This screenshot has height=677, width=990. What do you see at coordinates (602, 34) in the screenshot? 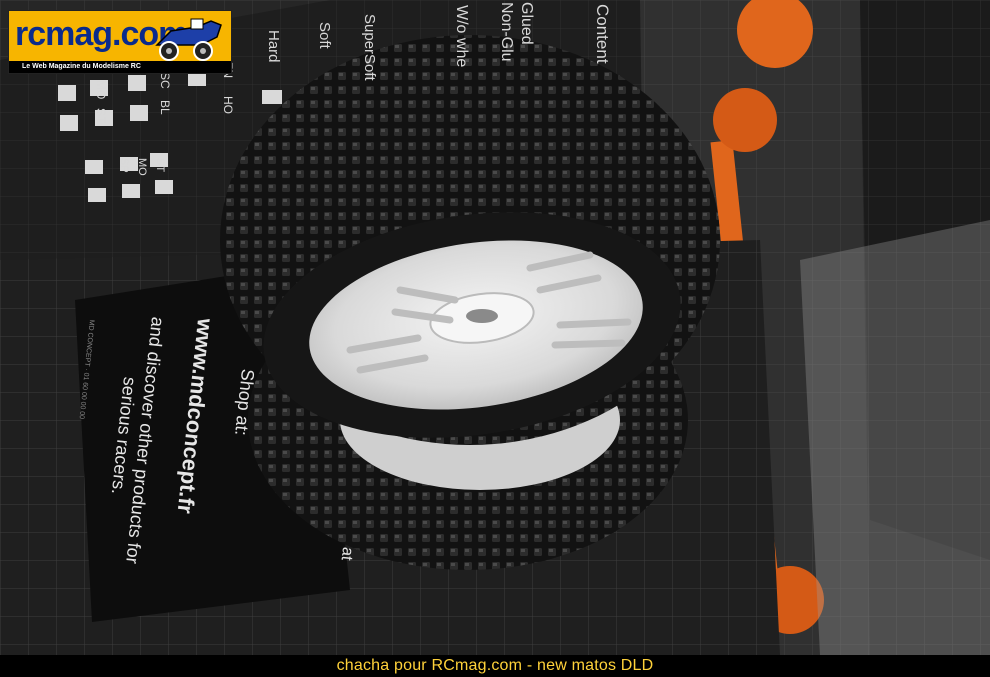
I see `box-label-content: Content` at bounding box center [602, 34].